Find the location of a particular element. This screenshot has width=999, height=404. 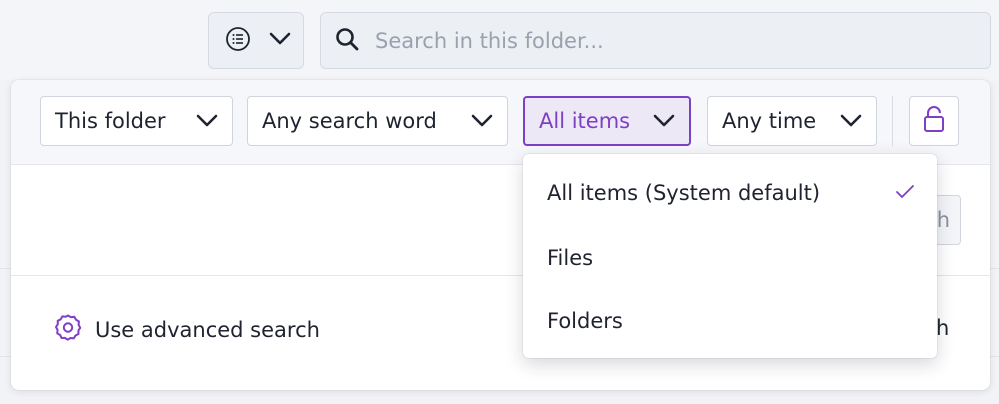

menu-item-label: Folders is located at coordinates (585, 321).